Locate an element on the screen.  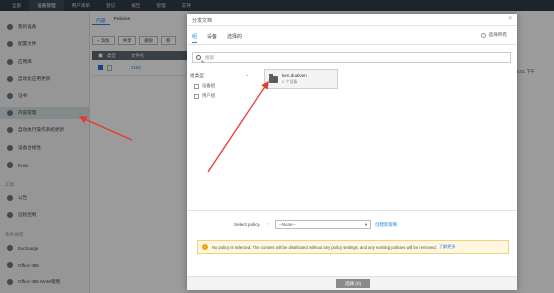
filter-user-group: 用户组 is located at coordinates (204, 96).